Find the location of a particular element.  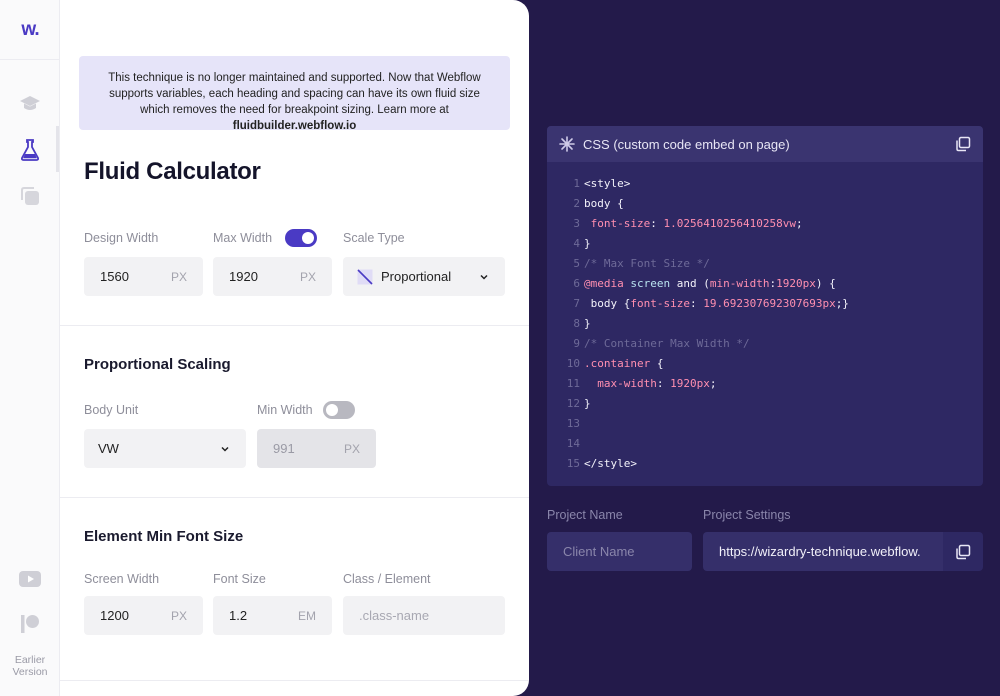

font-size-value: 1.2 is located at coordinates (238, 615).